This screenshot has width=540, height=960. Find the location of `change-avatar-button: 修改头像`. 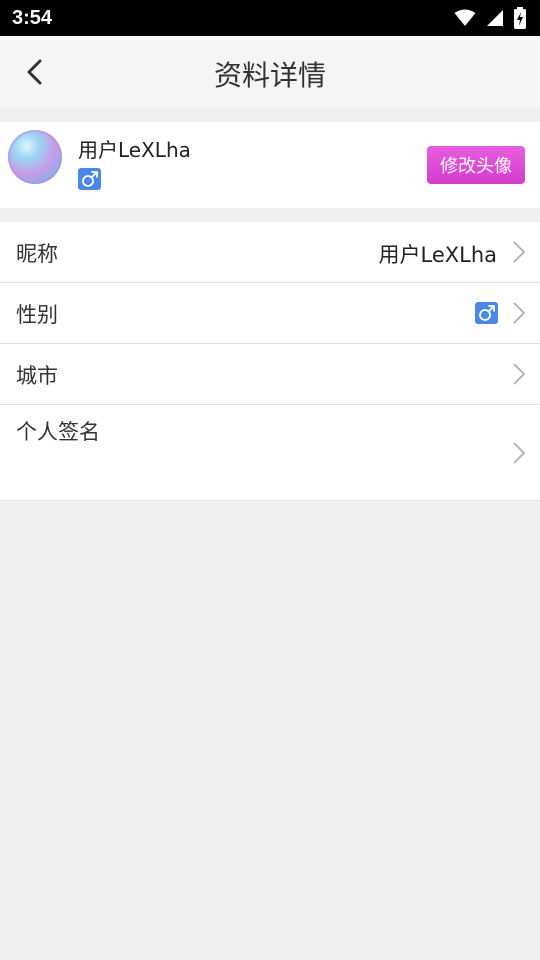

change-avatar-button: 修改头像 is located at coordinates (476, 165).